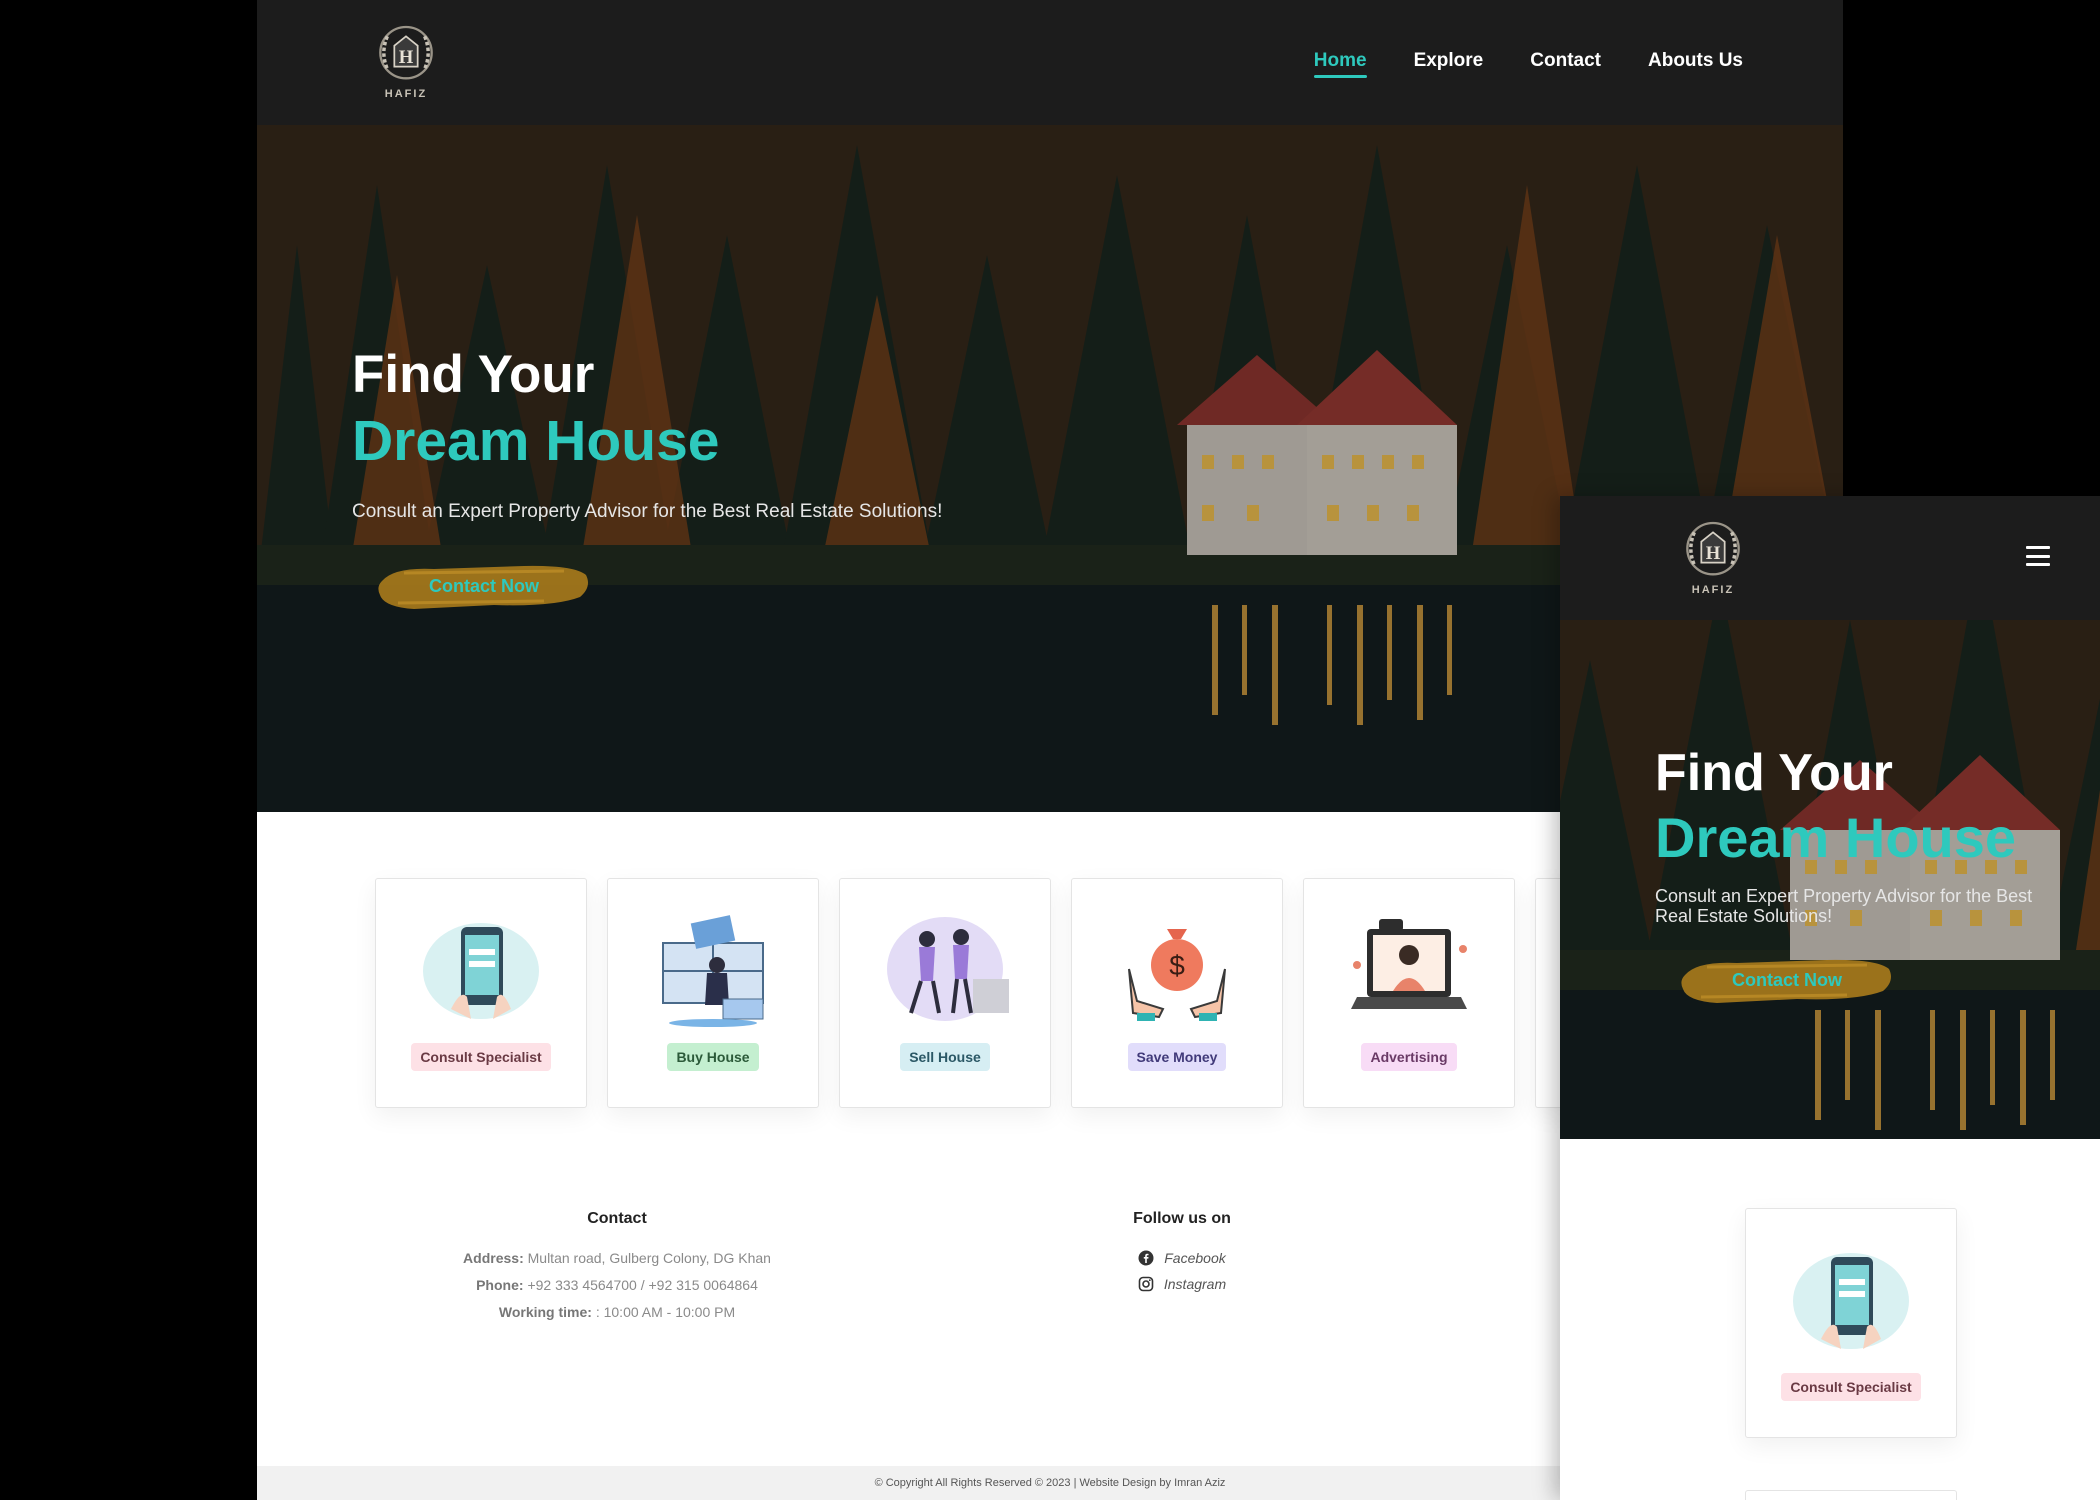 This screenshot has height=1500, width=2100. What do you see at coordinates (1182, 1218) in the screenshot?
I see `footer-follow-heading: Follow us on` at bounding box center [1182, 1218].